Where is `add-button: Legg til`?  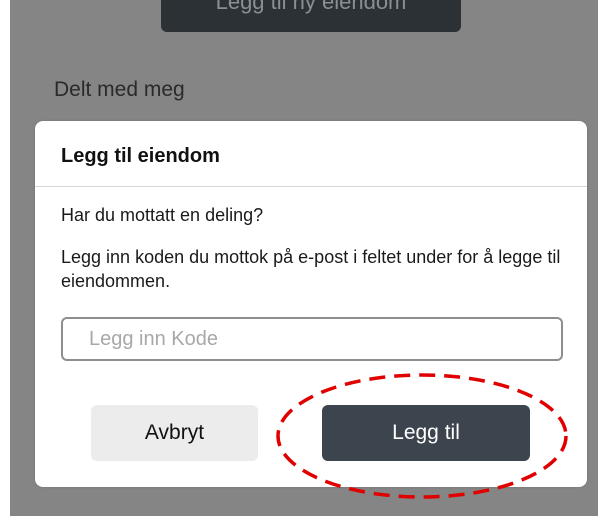
add-button: Legg til is located at coordinates (426, 433).